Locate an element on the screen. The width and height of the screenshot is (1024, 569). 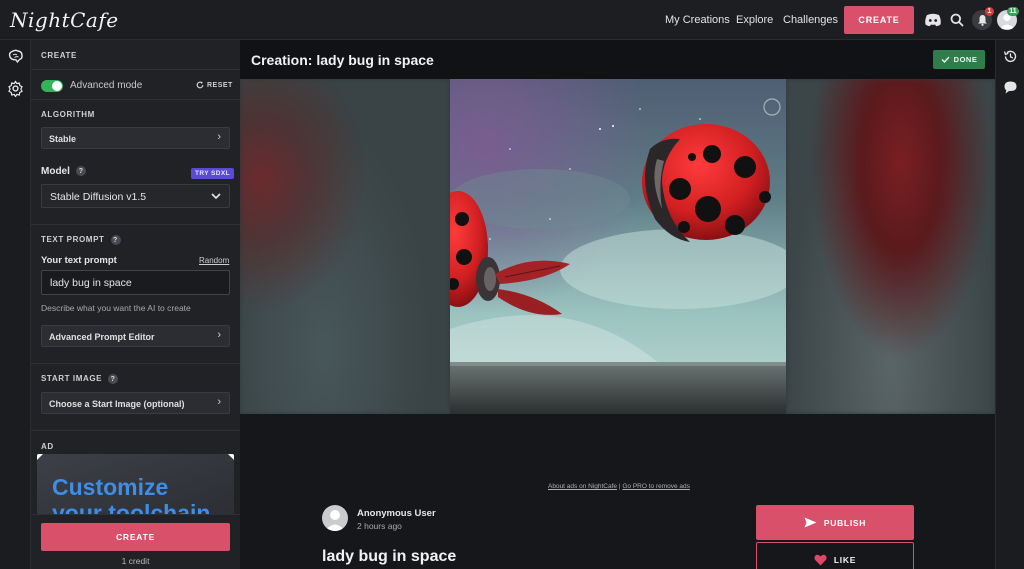
text-prompt-header: TEXT PROMPT is located at coordinates (73, 240).